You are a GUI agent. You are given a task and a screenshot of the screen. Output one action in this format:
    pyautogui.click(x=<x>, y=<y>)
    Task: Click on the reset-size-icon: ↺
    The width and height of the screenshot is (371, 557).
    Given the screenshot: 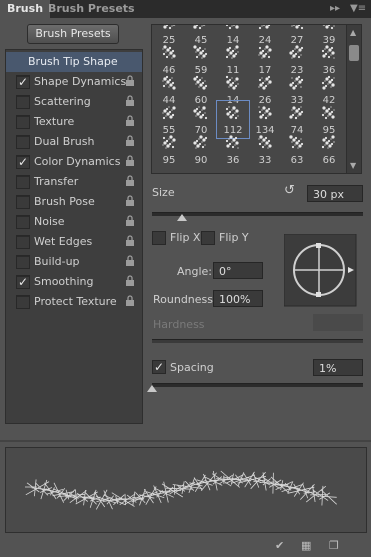 What is the action you would take?
    pyautogui.click(x=291, y=191)
    